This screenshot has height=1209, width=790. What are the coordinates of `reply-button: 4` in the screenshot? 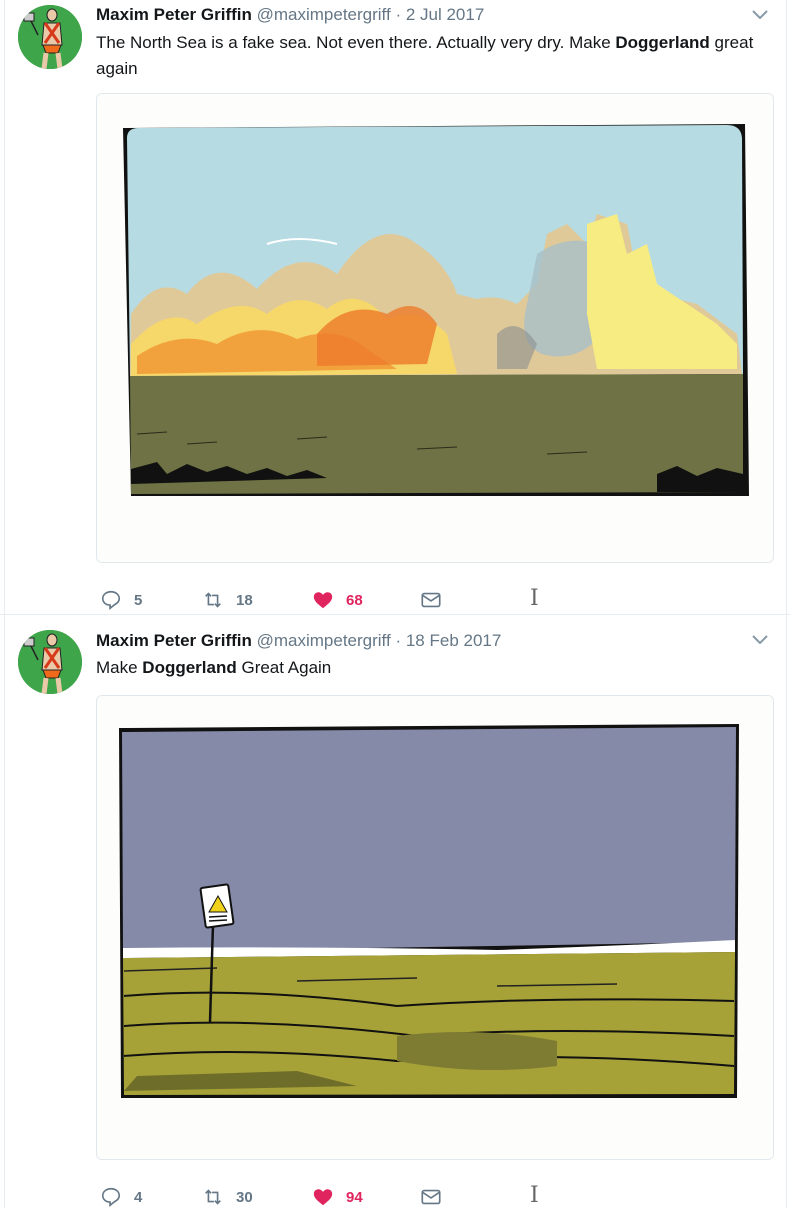 It's located at (121, 1197).